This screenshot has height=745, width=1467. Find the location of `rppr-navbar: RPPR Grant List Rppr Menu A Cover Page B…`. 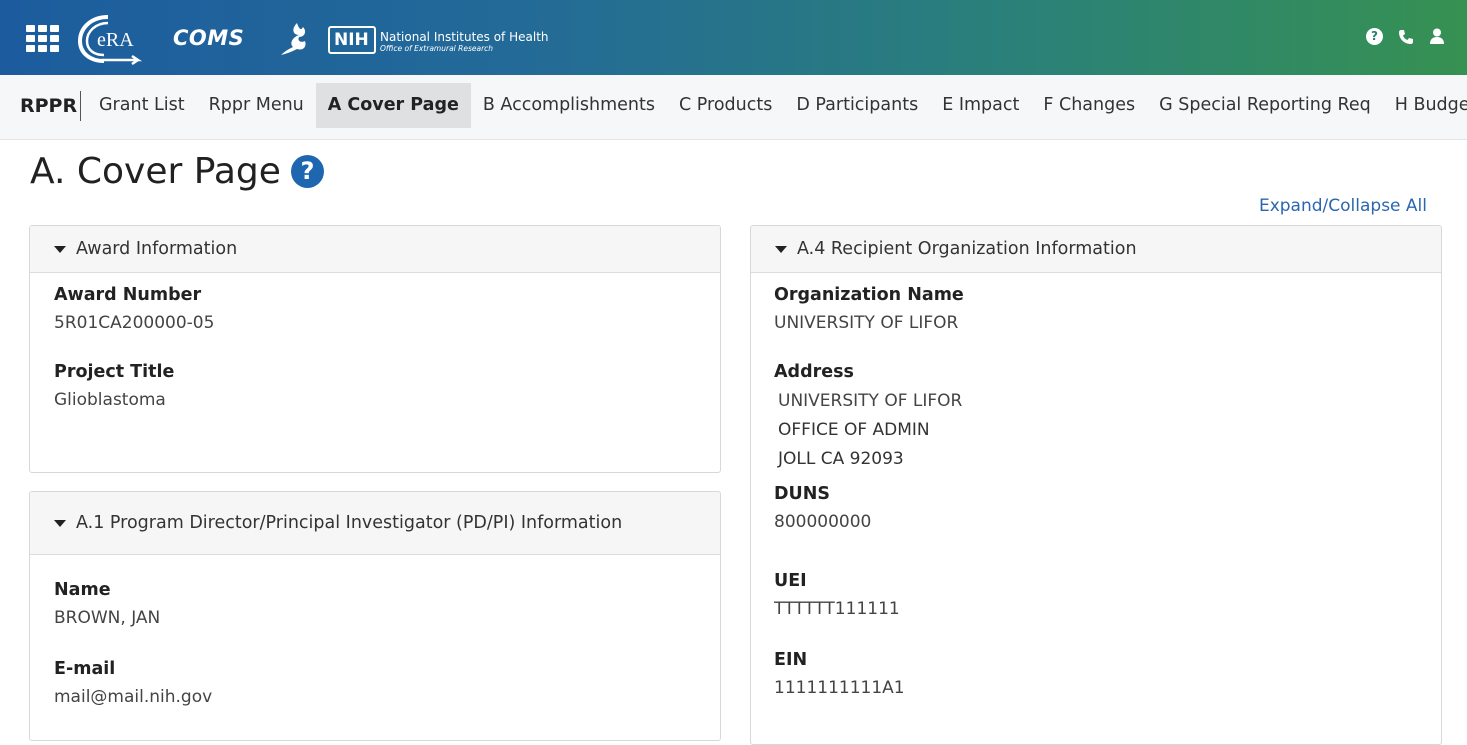

rppr-navbar: RPPR Grant List Rppr Menu A Cover Page B… is located at coordinates (733, 107).